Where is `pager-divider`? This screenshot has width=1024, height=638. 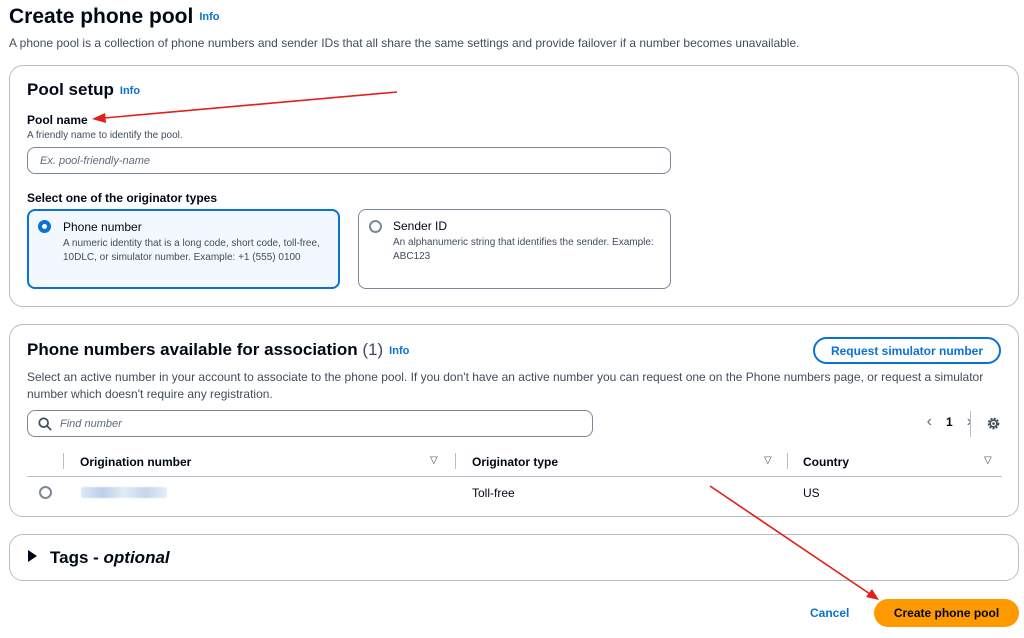
pager-divider is located at coordinates (970, 424).